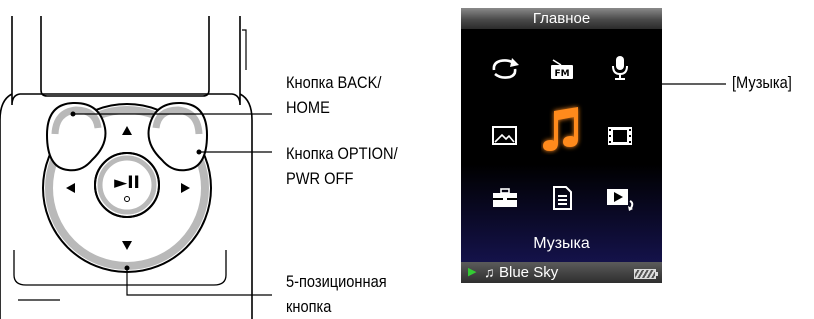 The image size is (814, 319). I want to click on toolbox-icon, so click(505, 198).